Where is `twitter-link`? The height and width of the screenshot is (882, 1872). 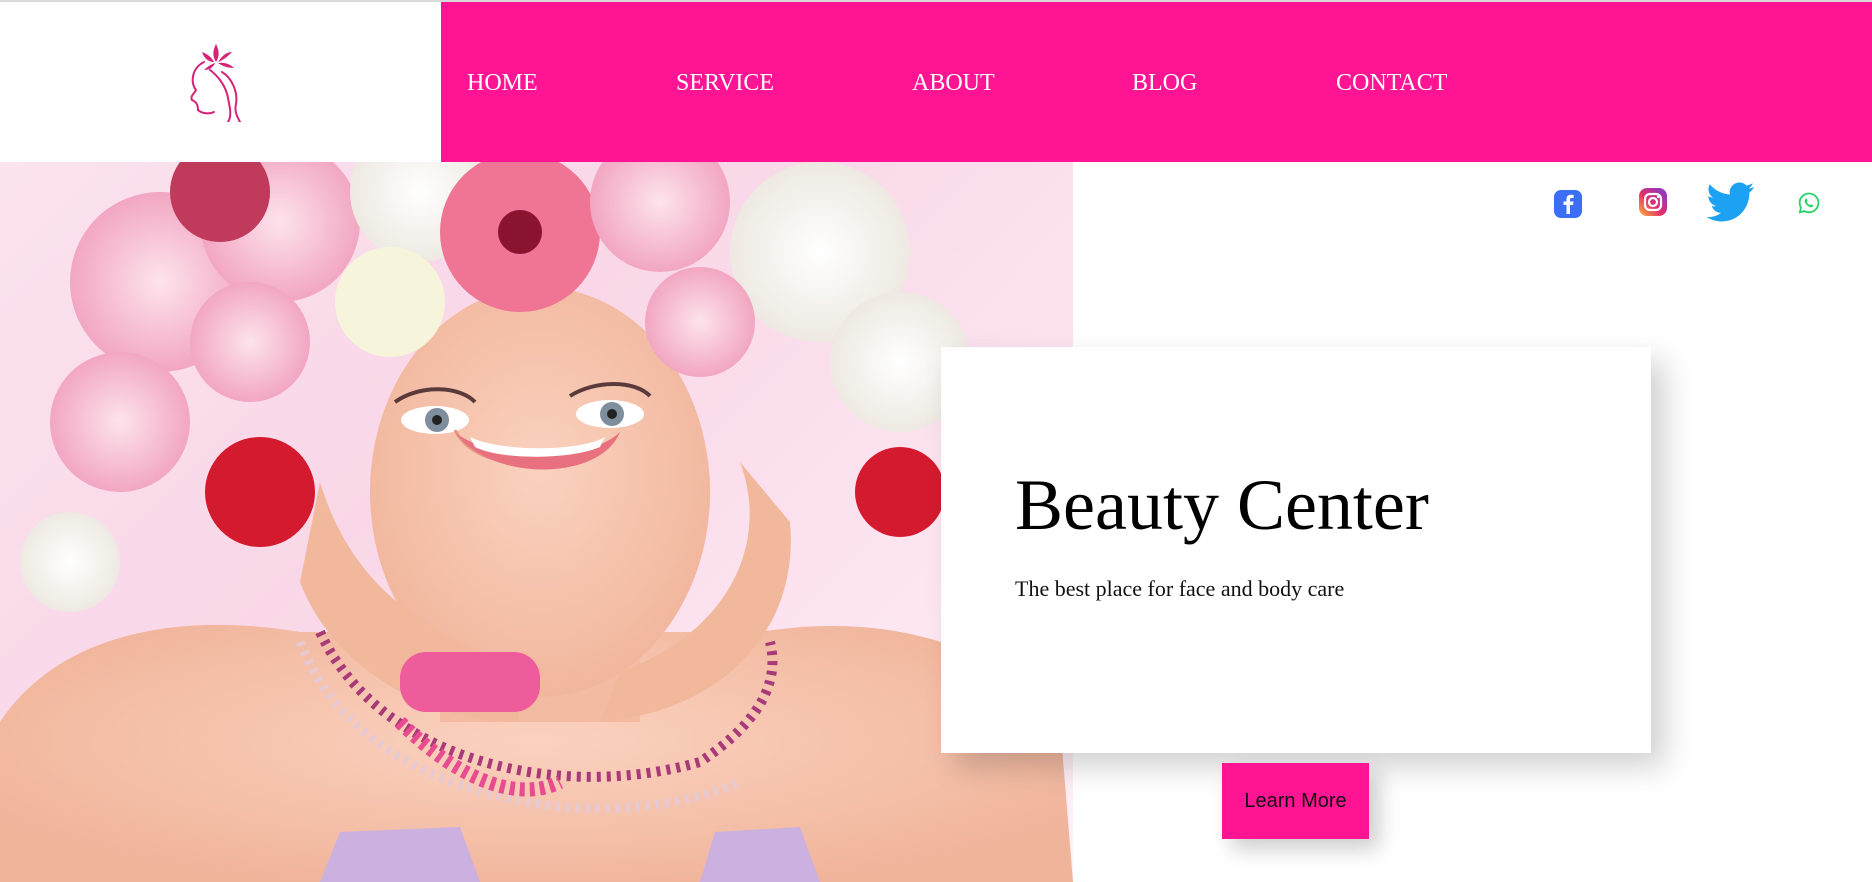 twitter-link is located at coordinates (1730, 204).